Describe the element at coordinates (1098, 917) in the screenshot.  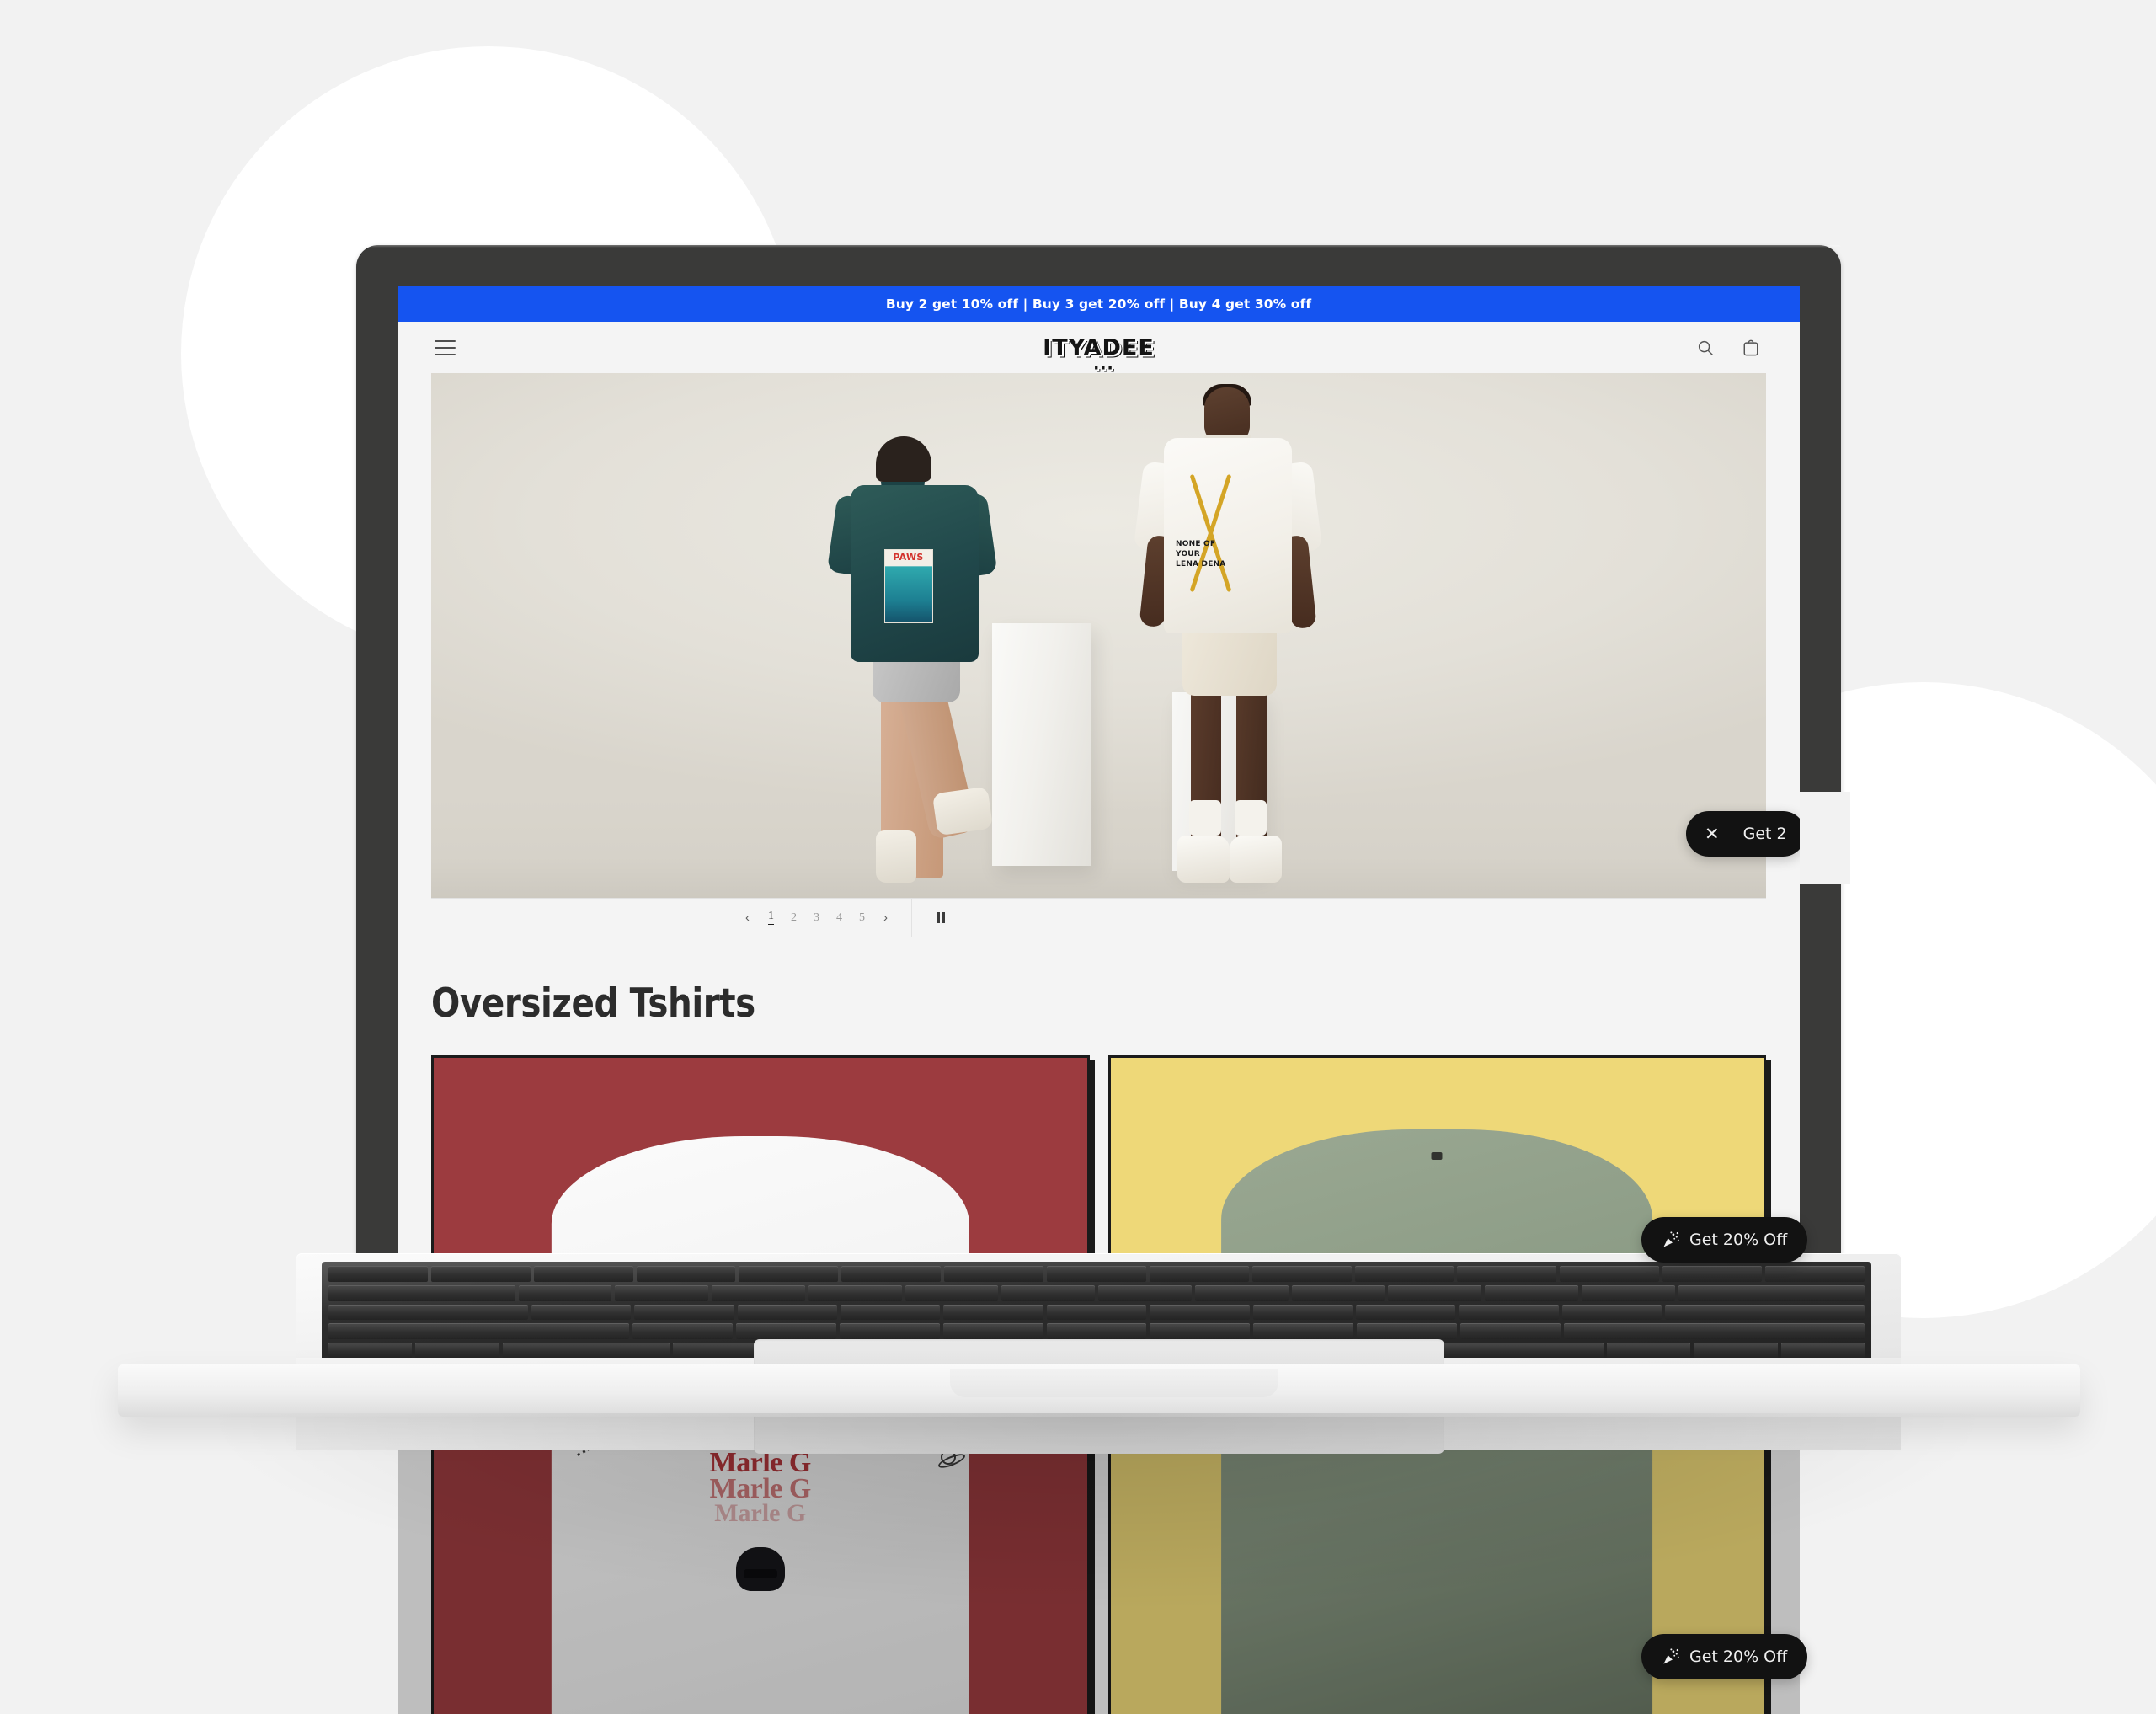
I see `slideshow-controls: ‹ 1 2 3 4 5 ›` at that location.